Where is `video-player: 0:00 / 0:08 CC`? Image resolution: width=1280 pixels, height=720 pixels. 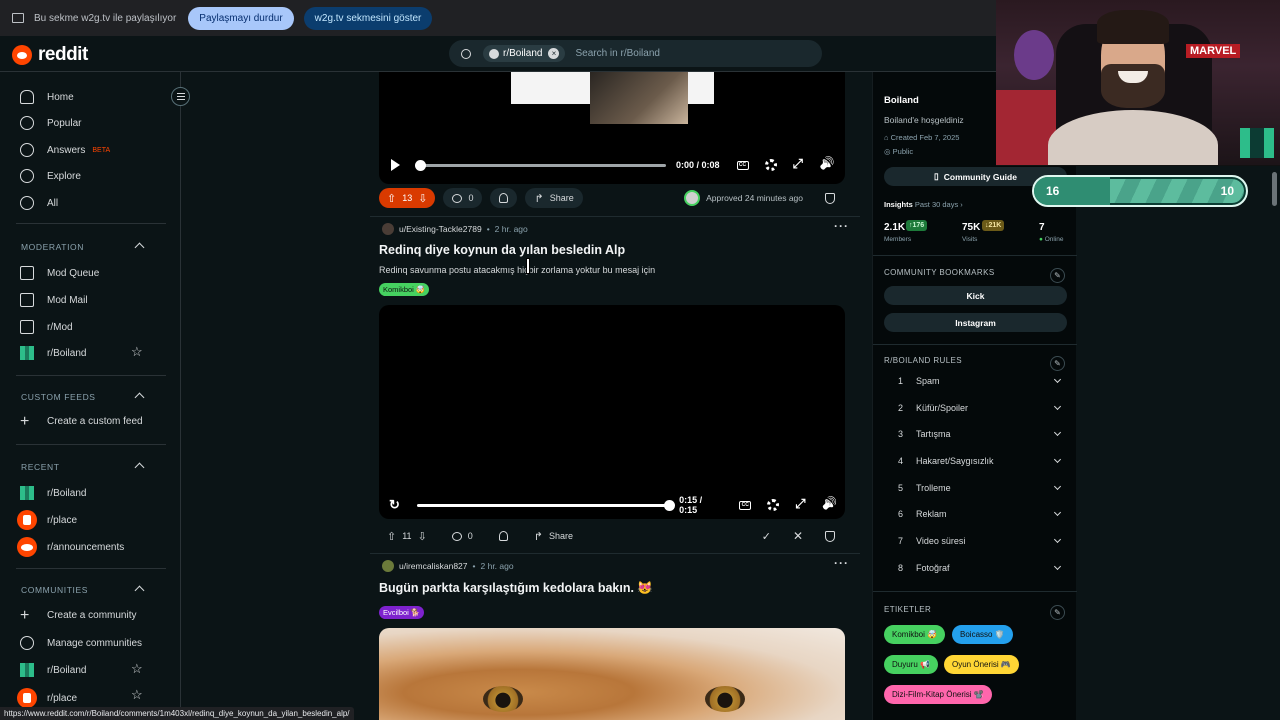 video-player: 0:00 / 0:08 CC is located at coordinates (612, 128).